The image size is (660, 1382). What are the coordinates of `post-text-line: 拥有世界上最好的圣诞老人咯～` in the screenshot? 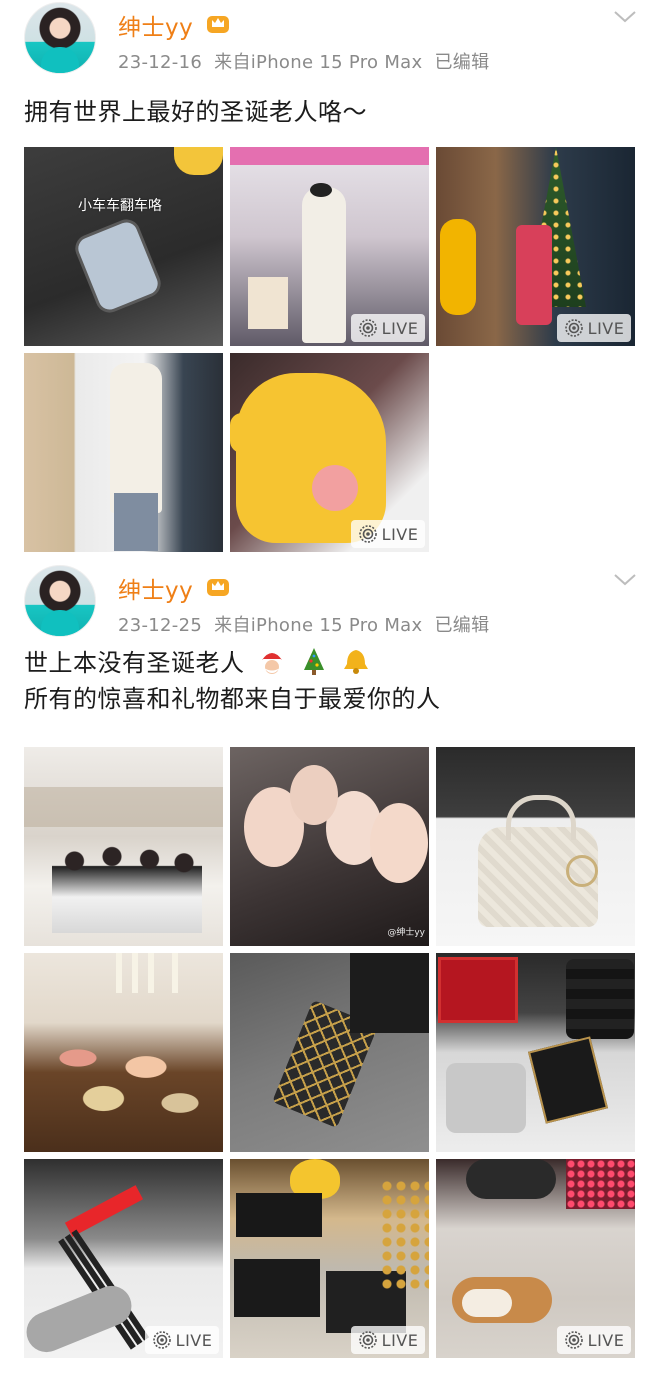 It's located at (195, 112).